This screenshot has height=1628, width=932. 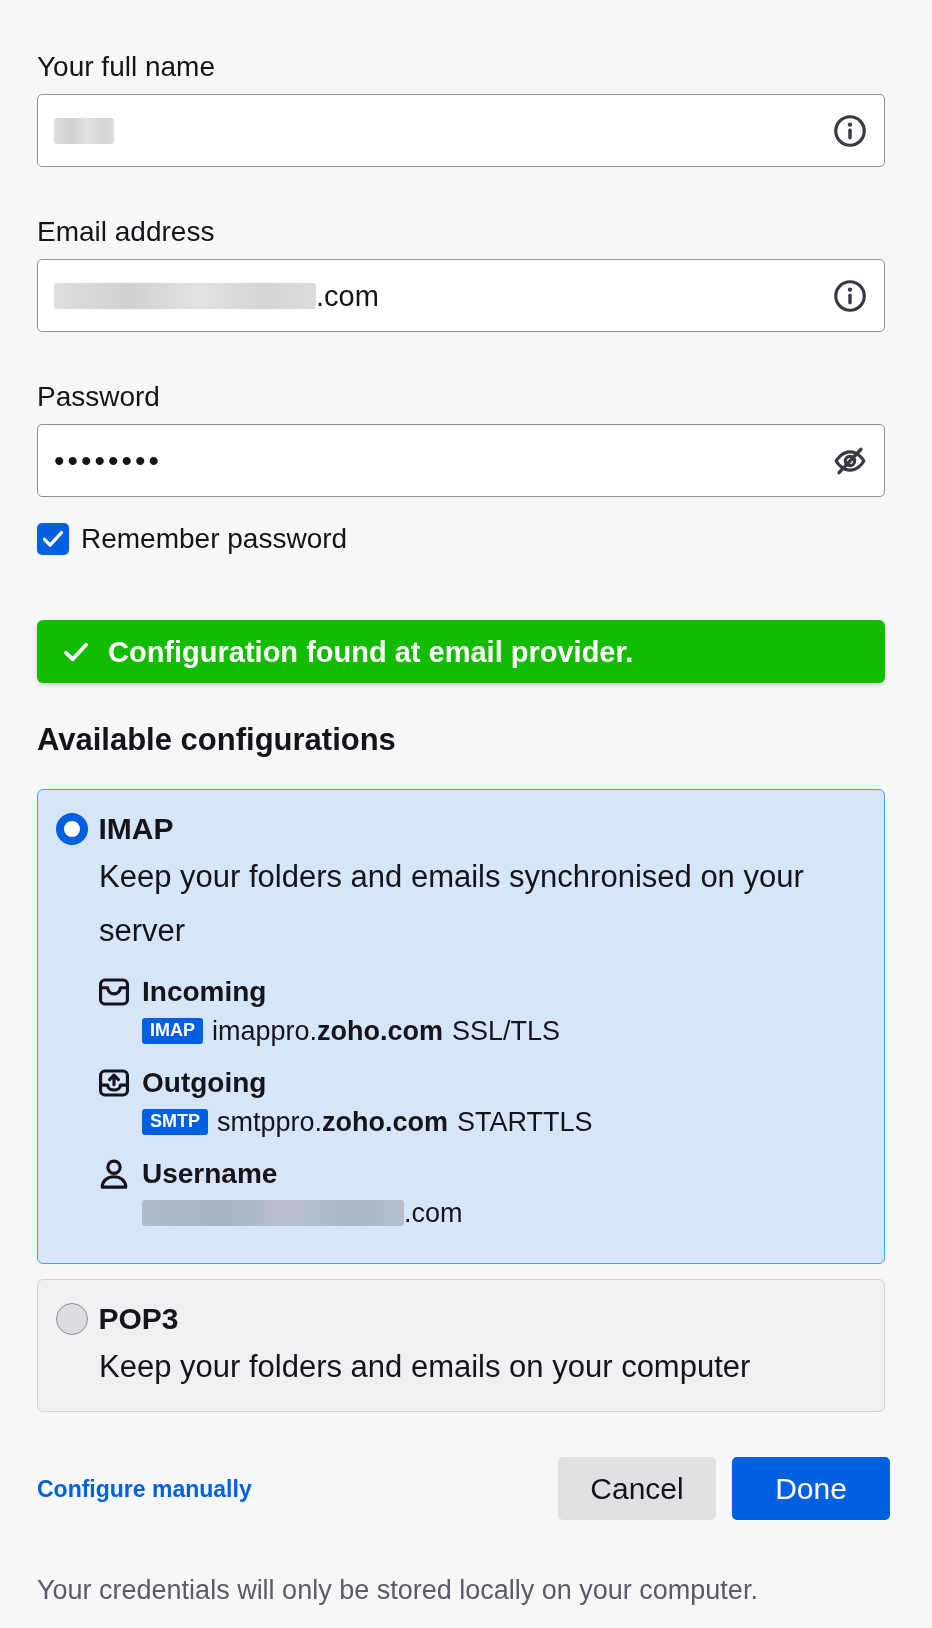 I want to click on server-host: imappro.zoho.com, so click(x=328, y=1030).